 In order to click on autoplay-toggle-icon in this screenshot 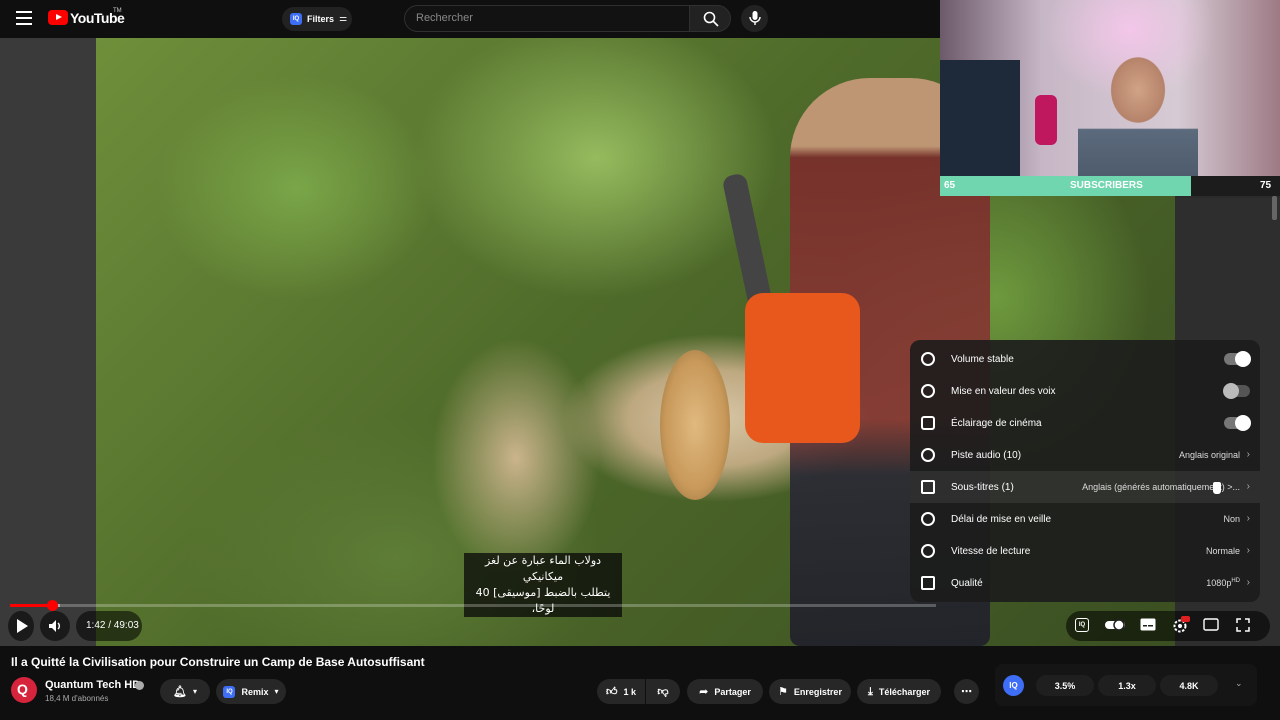, I will do `click(1115, 625)`.